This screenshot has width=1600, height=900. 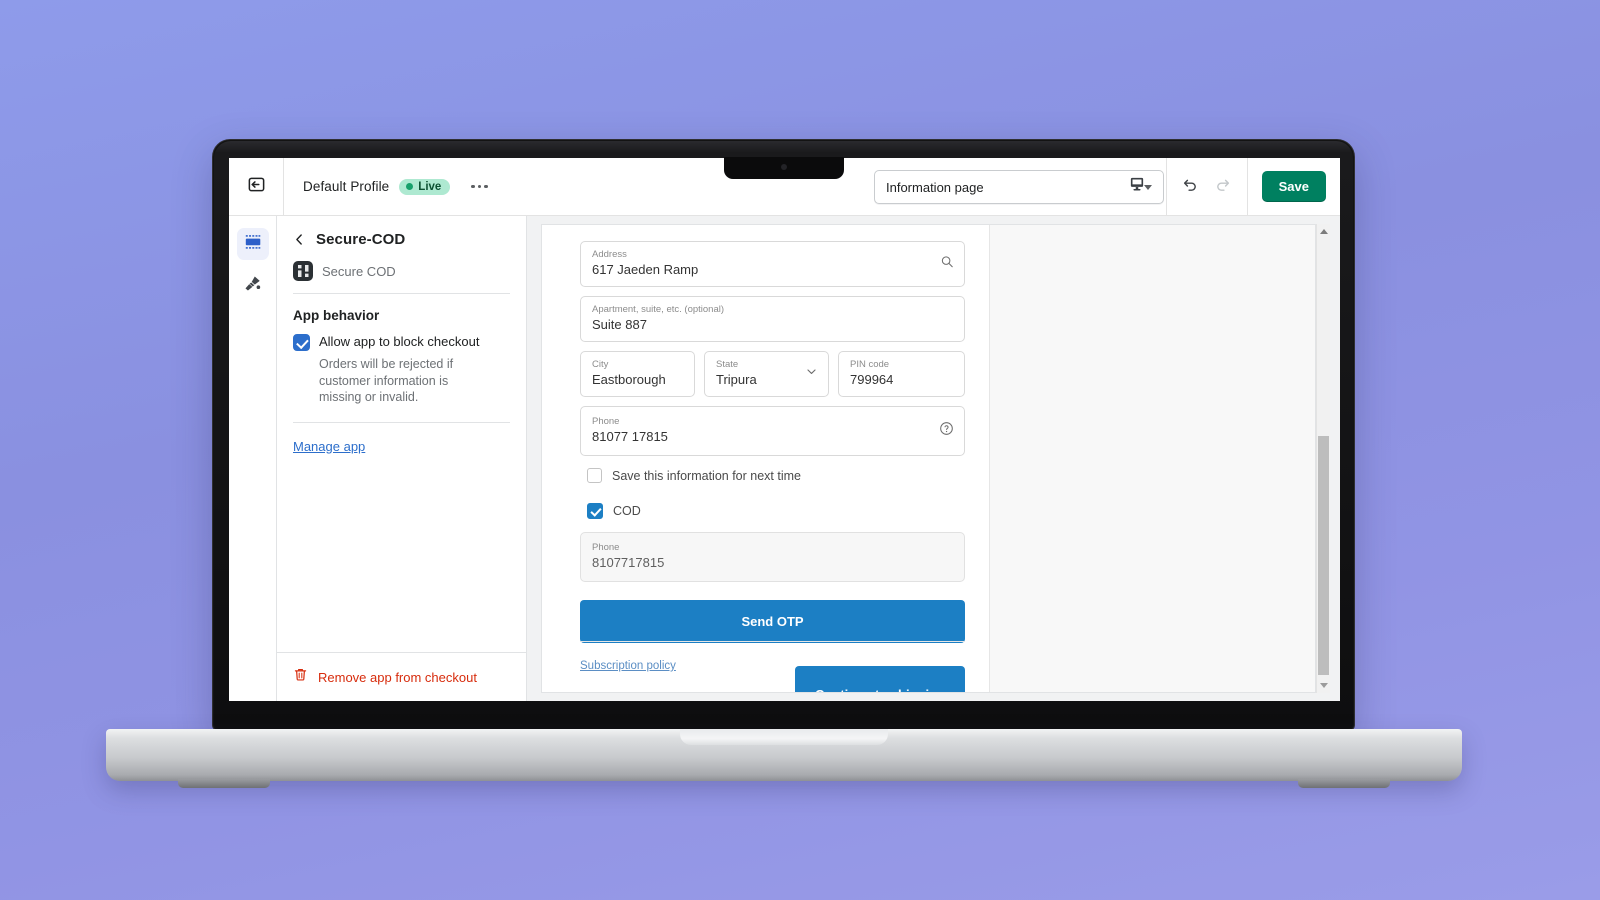 What do you see at coordinates (784, 737) in the screenshot?
I see `laptop-base-notch` at bounding box center [784, 737].